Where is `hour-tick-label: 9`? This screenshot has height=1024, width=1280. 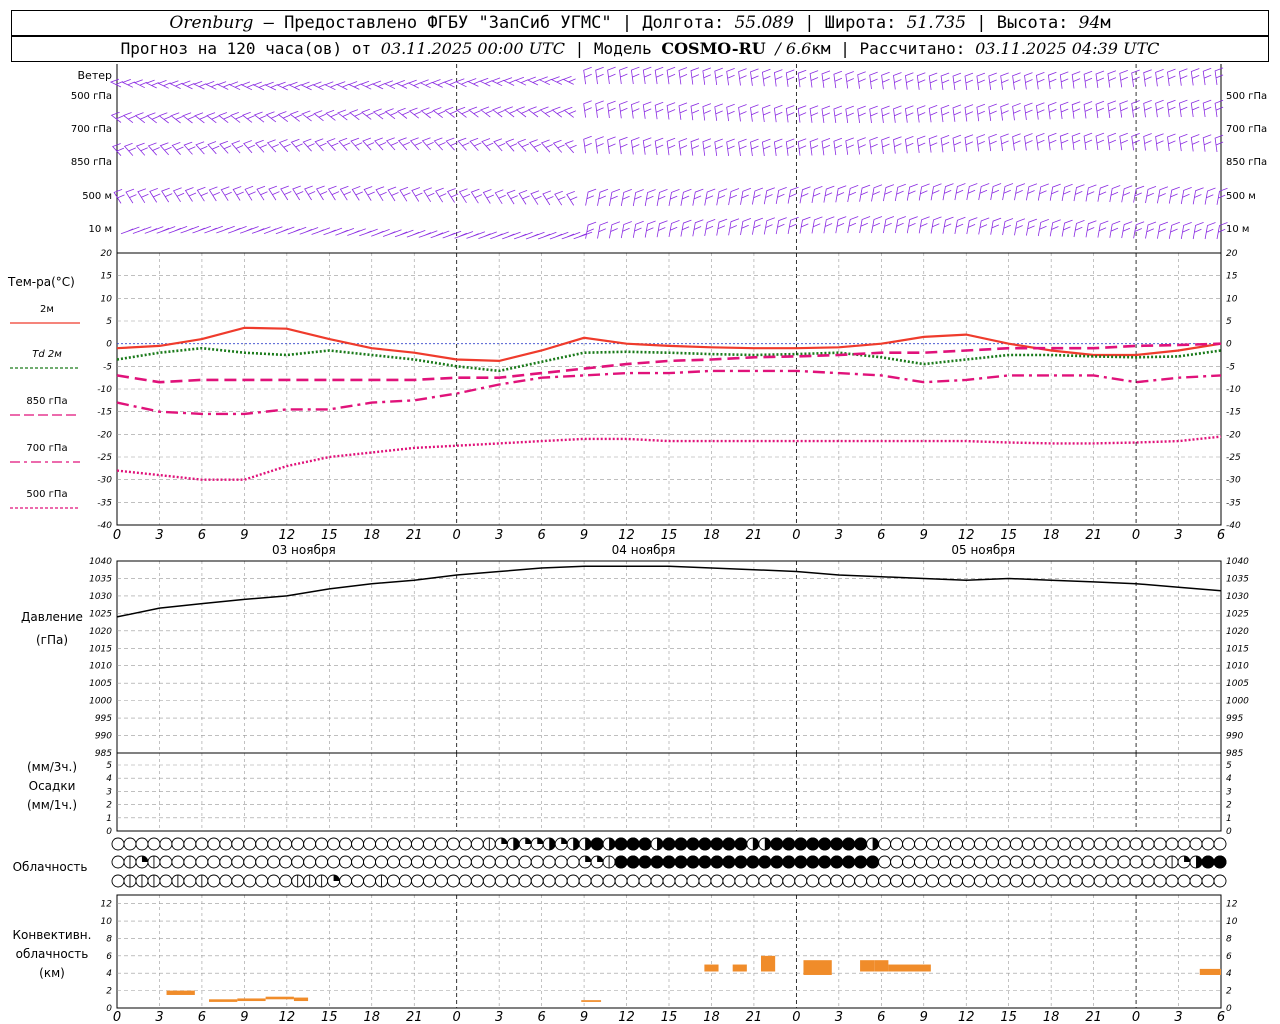 hour-tick-label: 9 is located at coordinates (584, 1017).